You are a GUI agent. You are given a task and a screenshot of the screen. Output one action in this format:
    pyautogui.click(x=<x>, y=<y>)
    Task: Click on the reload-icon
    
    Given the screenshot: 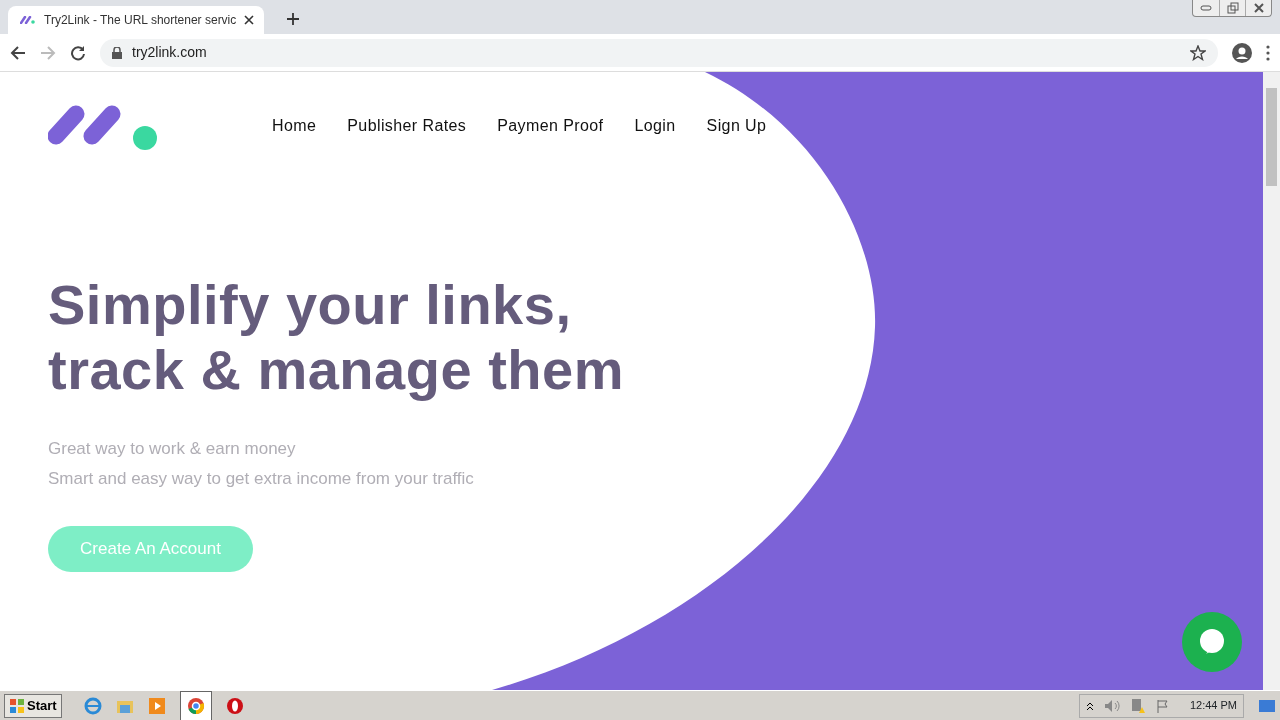 What is the action you would take?
    pyautogui.click(x=78, y=52)
    